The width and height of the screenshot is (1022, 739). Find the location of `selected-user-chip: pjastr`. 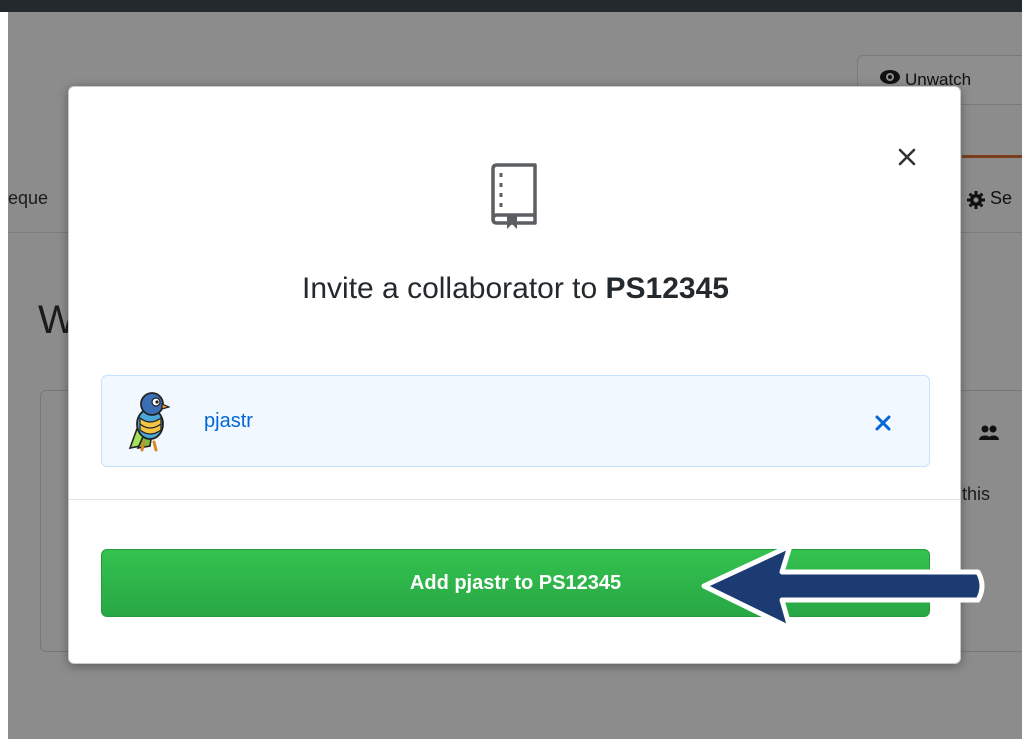

selected-user-chip: pjastr is located at coordinates (515, 421).